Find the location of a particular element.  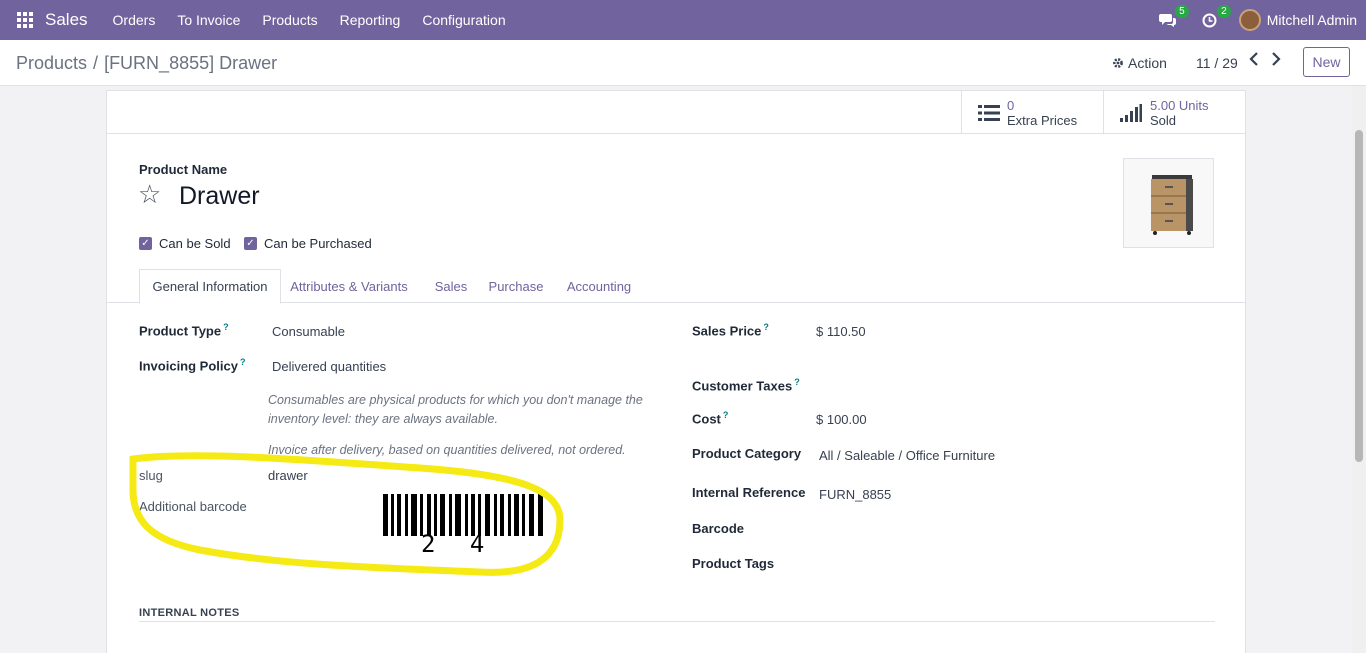

sales-price-field: $ 110.50 is located at coordinates (841, 331).